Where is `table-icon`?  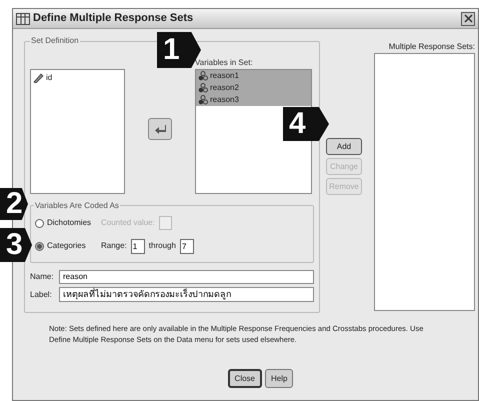
table-icon is located at coordinates (23, 18).